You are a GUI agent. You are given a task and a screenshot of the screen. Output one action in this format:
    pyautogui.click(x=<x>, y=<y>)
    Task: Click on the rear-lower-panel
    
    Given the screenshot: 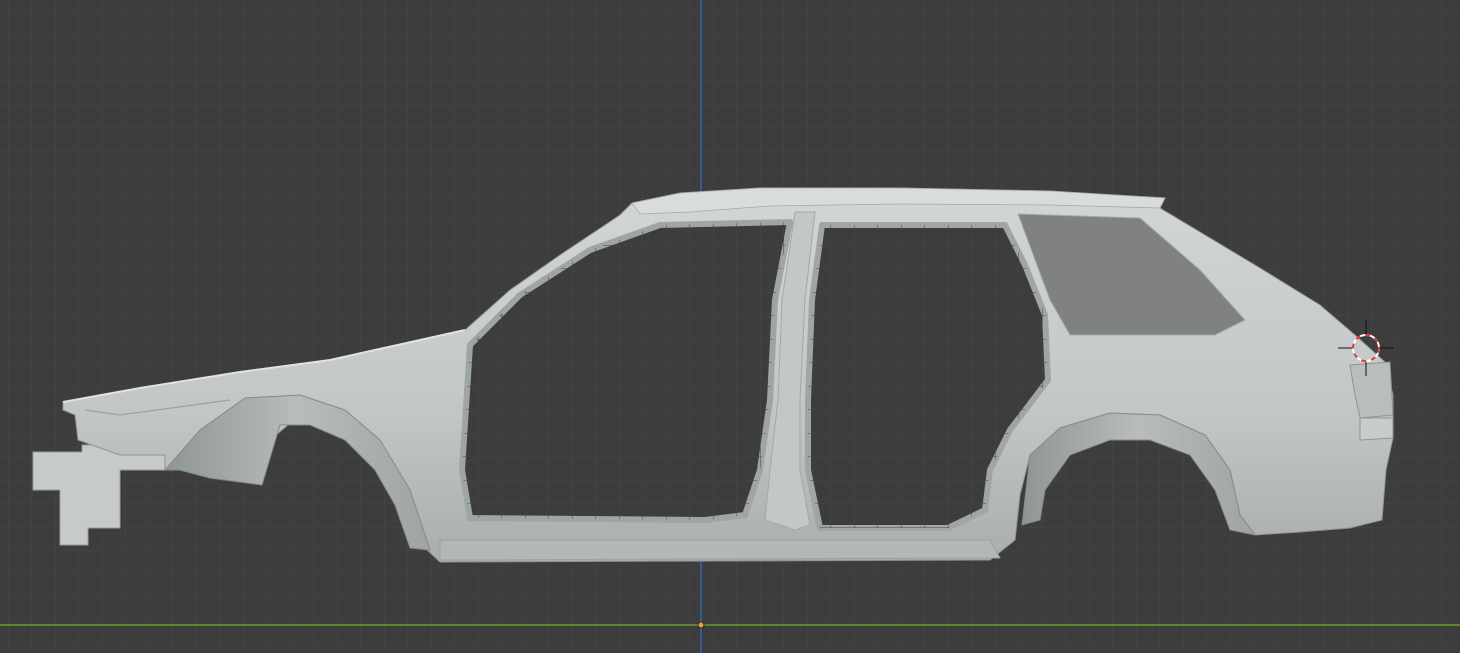 What is the action you would take?
    pyautogui.click(x=1376, y=429)
    